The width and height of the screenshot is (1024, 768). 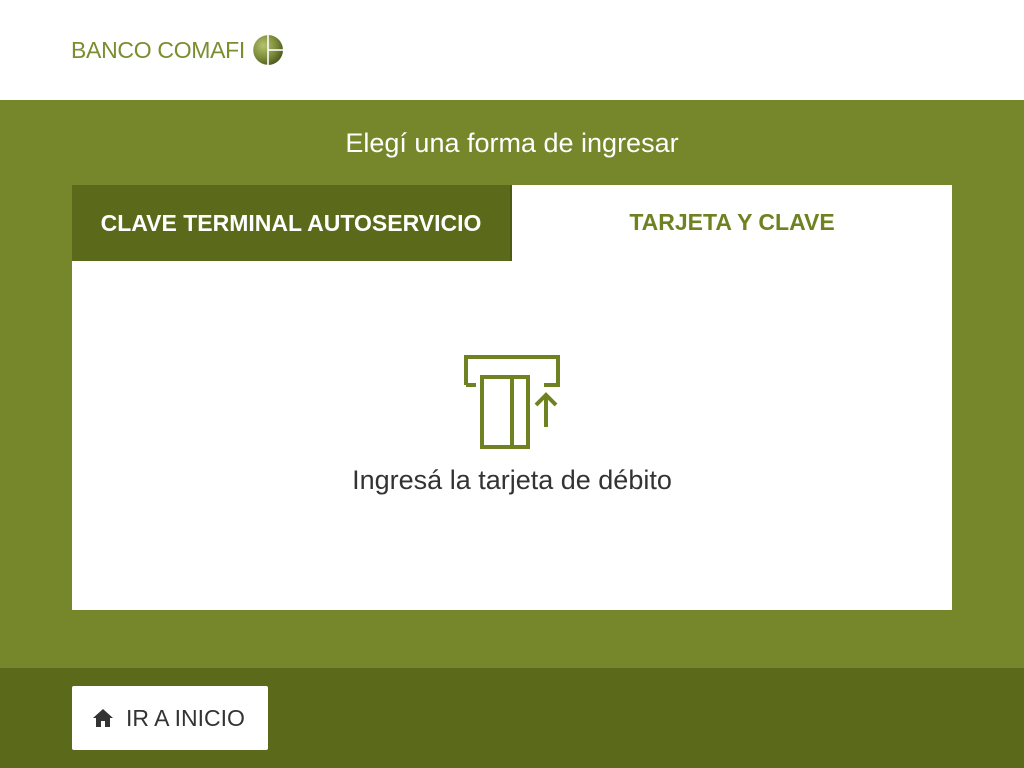 I want to click on footer: IR A INICIO, so click(x=512, y=718).